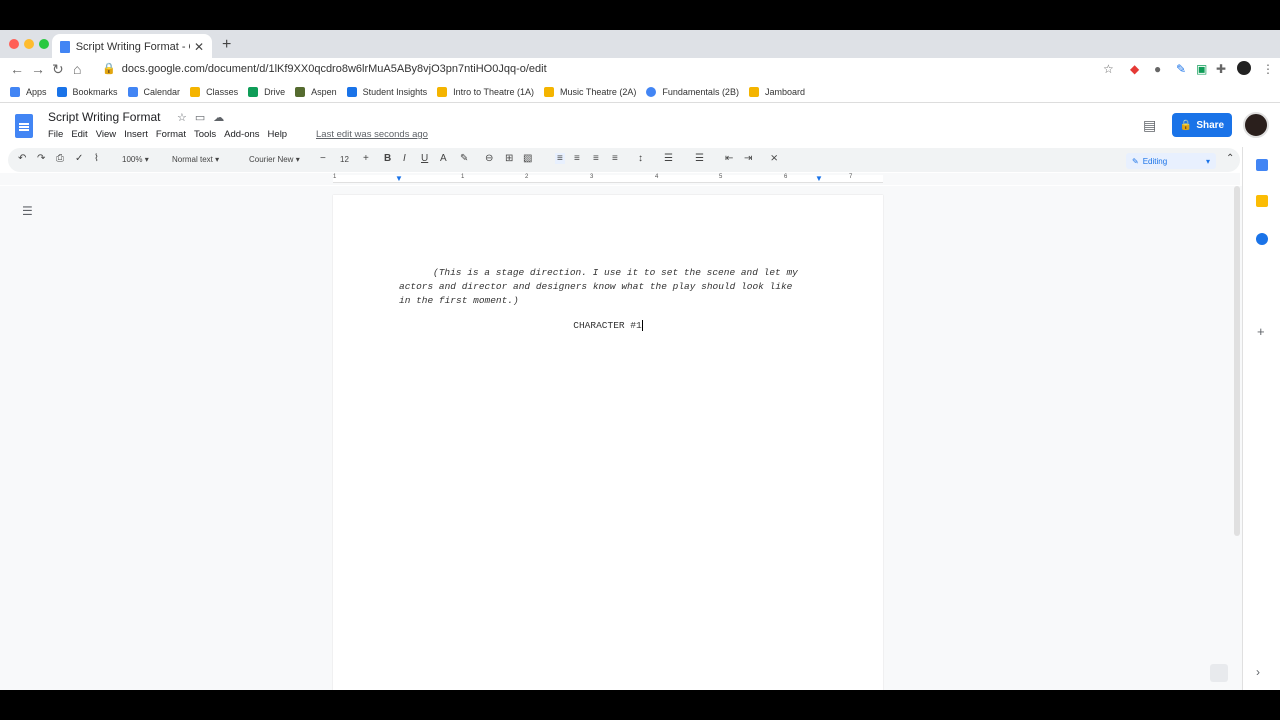 The width and height of the screenshot is (1280, 720). I want to click on editing-mode-select: ✎ Editing ▾, so click(1171, 161).